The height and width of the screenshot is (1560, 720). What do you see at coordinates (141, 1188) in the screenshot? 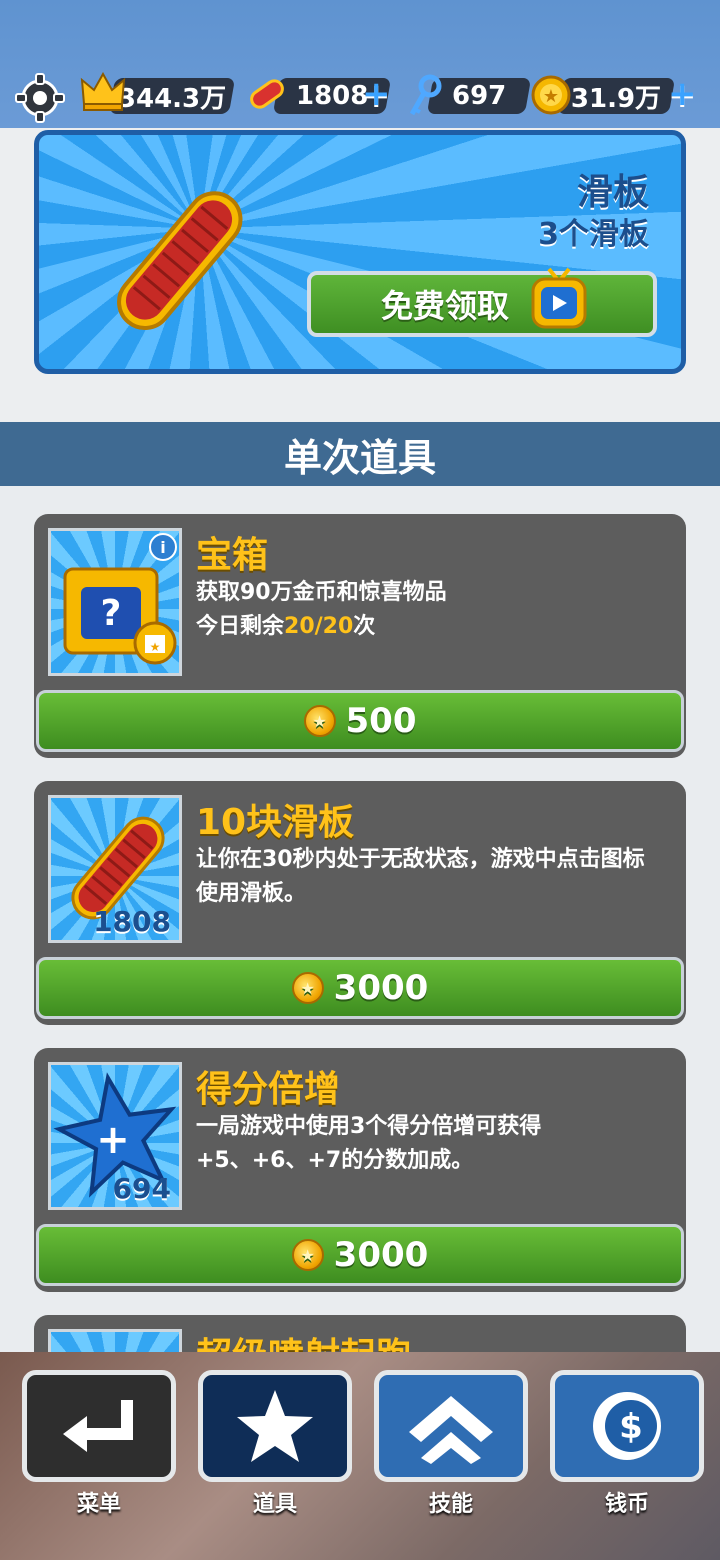
I see `owned-count: 694` at bounding box center [141, 1188].